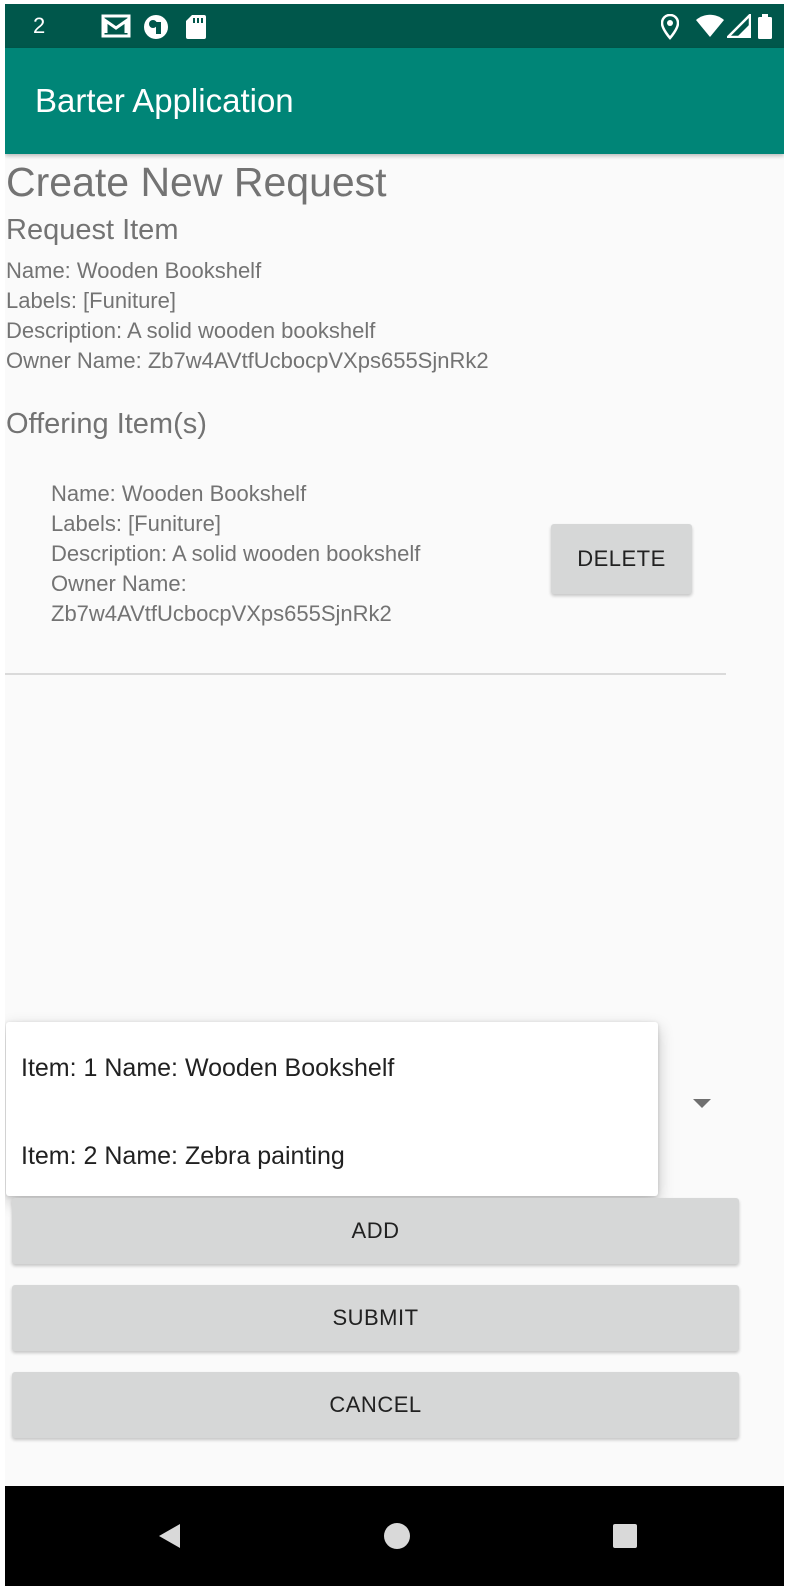  I want to click on offering-item-owner-label: Owner Name:, so click(119, 583).